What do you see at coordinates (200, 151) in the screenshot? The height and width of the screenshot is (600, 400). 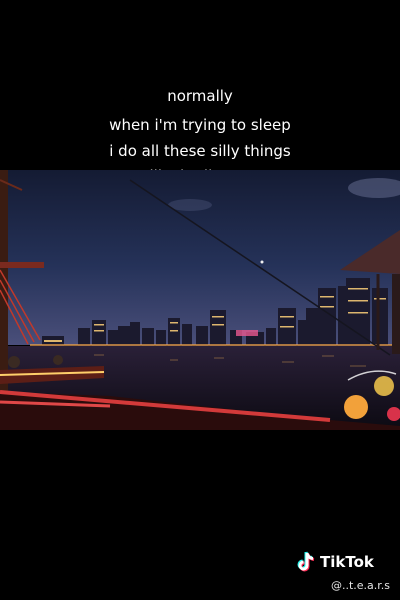 I see `caption-line-3: i do all these silly things` at bounding box center [200, 151].